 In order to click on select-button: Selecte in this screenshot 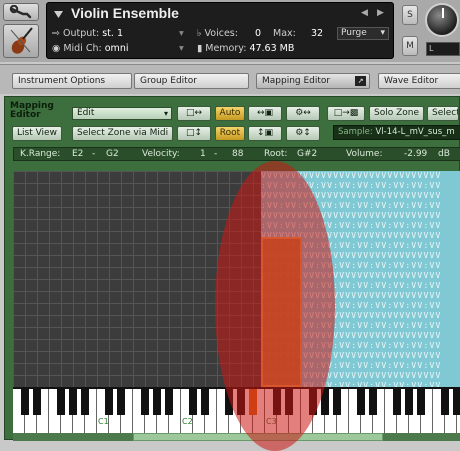, I will do `click(443, 113)`.